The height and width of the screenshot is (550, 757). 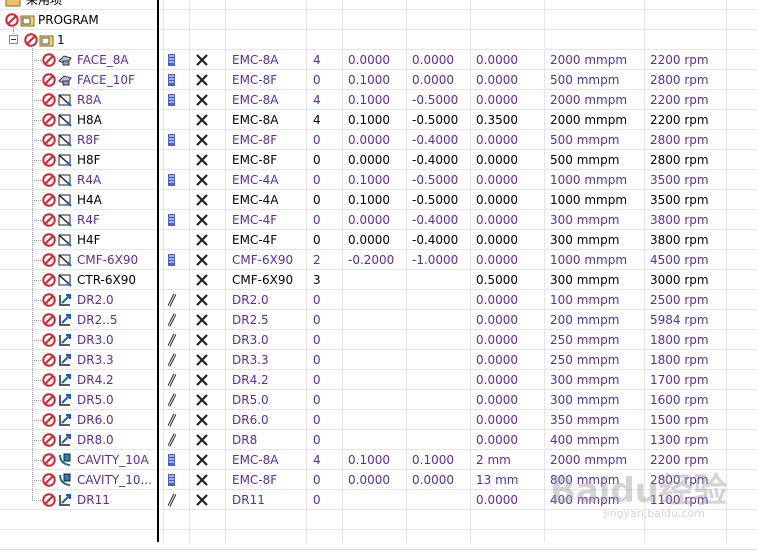 I want to click on column-divider, so click(x=158, y=271).